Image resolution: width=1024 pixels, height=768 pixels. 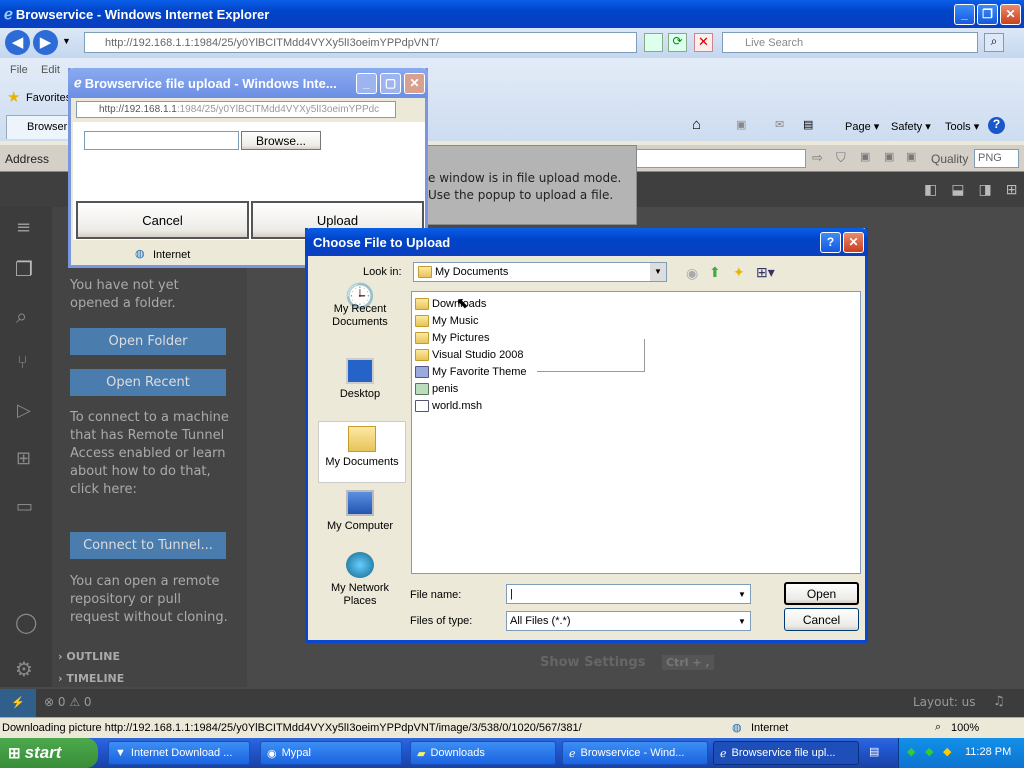 I want to click on place-desktop: Desktop, so click(x=360, y=383).